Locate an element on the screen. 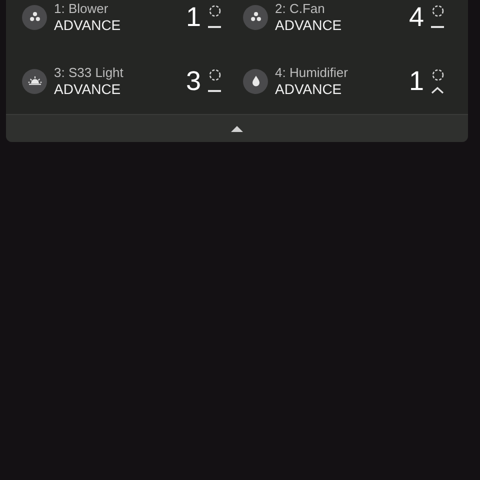  sunrise-icon is located at coordinates (34, 81).